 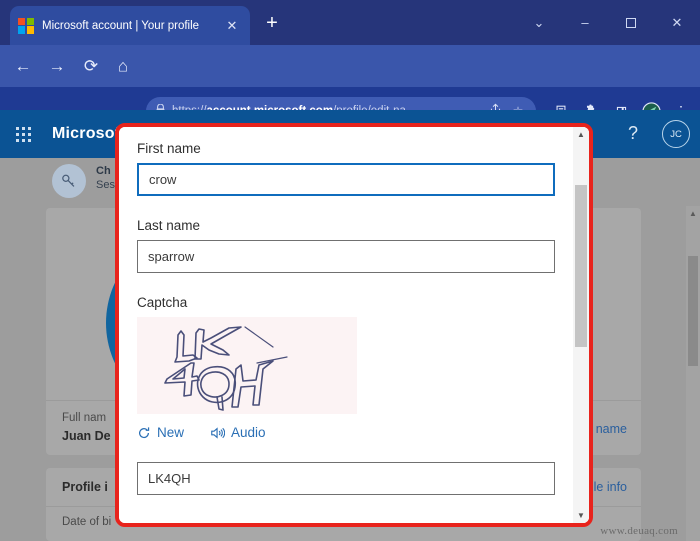 What do you see at coordinates (26, 25) in the screenshot?
I see `microsoft-logo-icon` at bounding box center [26, 25].